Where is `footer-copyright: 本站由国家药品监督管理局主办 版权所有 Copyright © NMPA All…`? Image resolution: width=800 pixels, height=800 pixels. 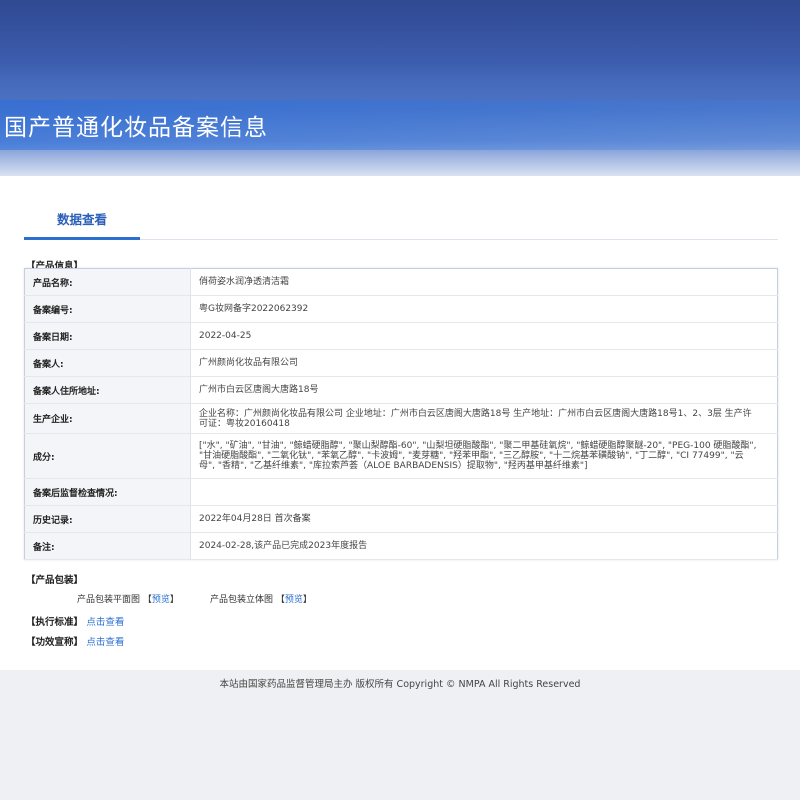
footer-copyright: 本站由国家药品监督管理局主办 版权所有 Copyright © NMPA All… is located at coordinates (400, 684).